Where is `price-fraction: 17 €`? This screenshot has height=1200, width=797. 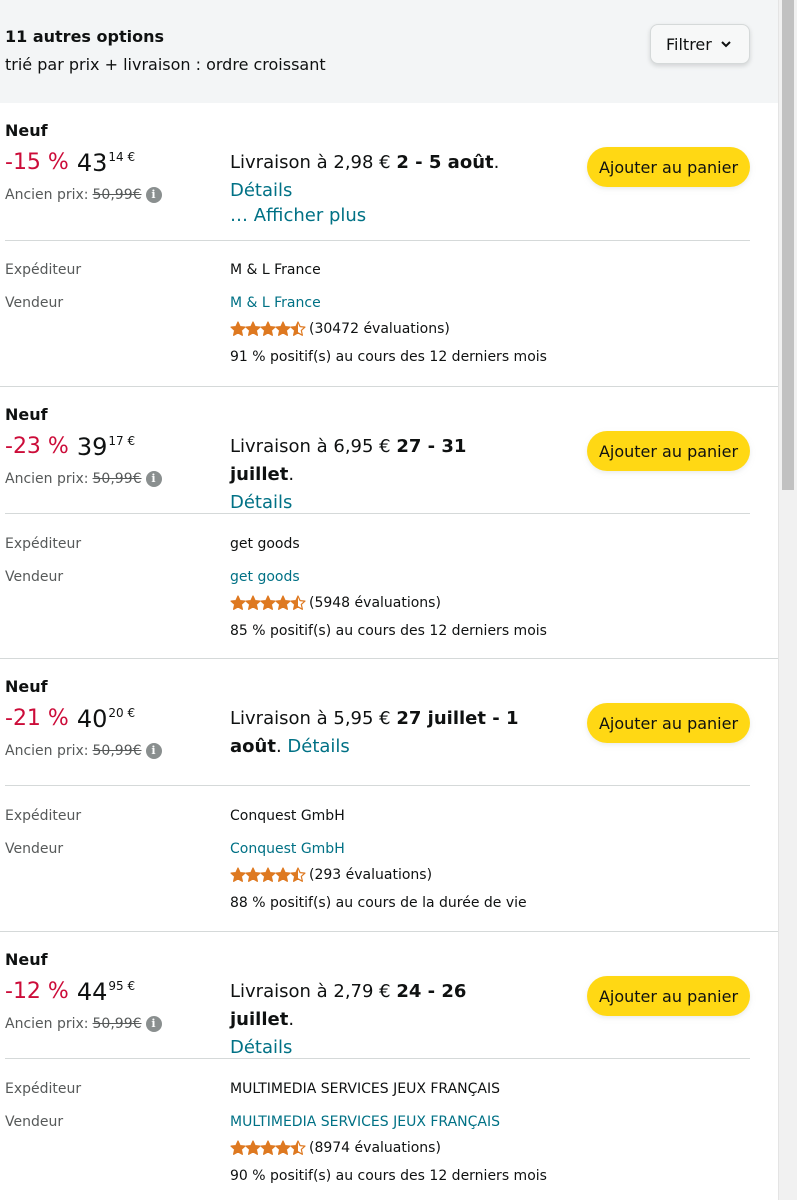
price-fraction: 17 € is located at coordinates (122, 441).